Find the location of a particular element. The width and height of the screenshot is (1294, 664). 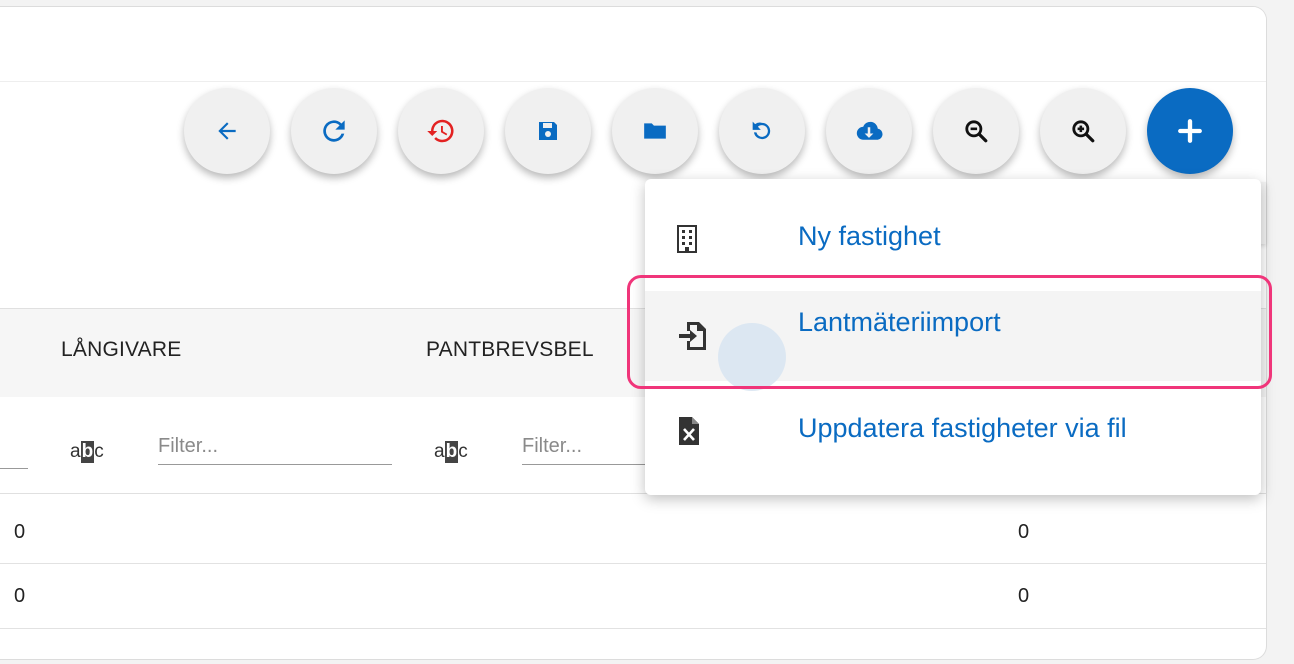

history-icon is located at coordinates (440, 131).